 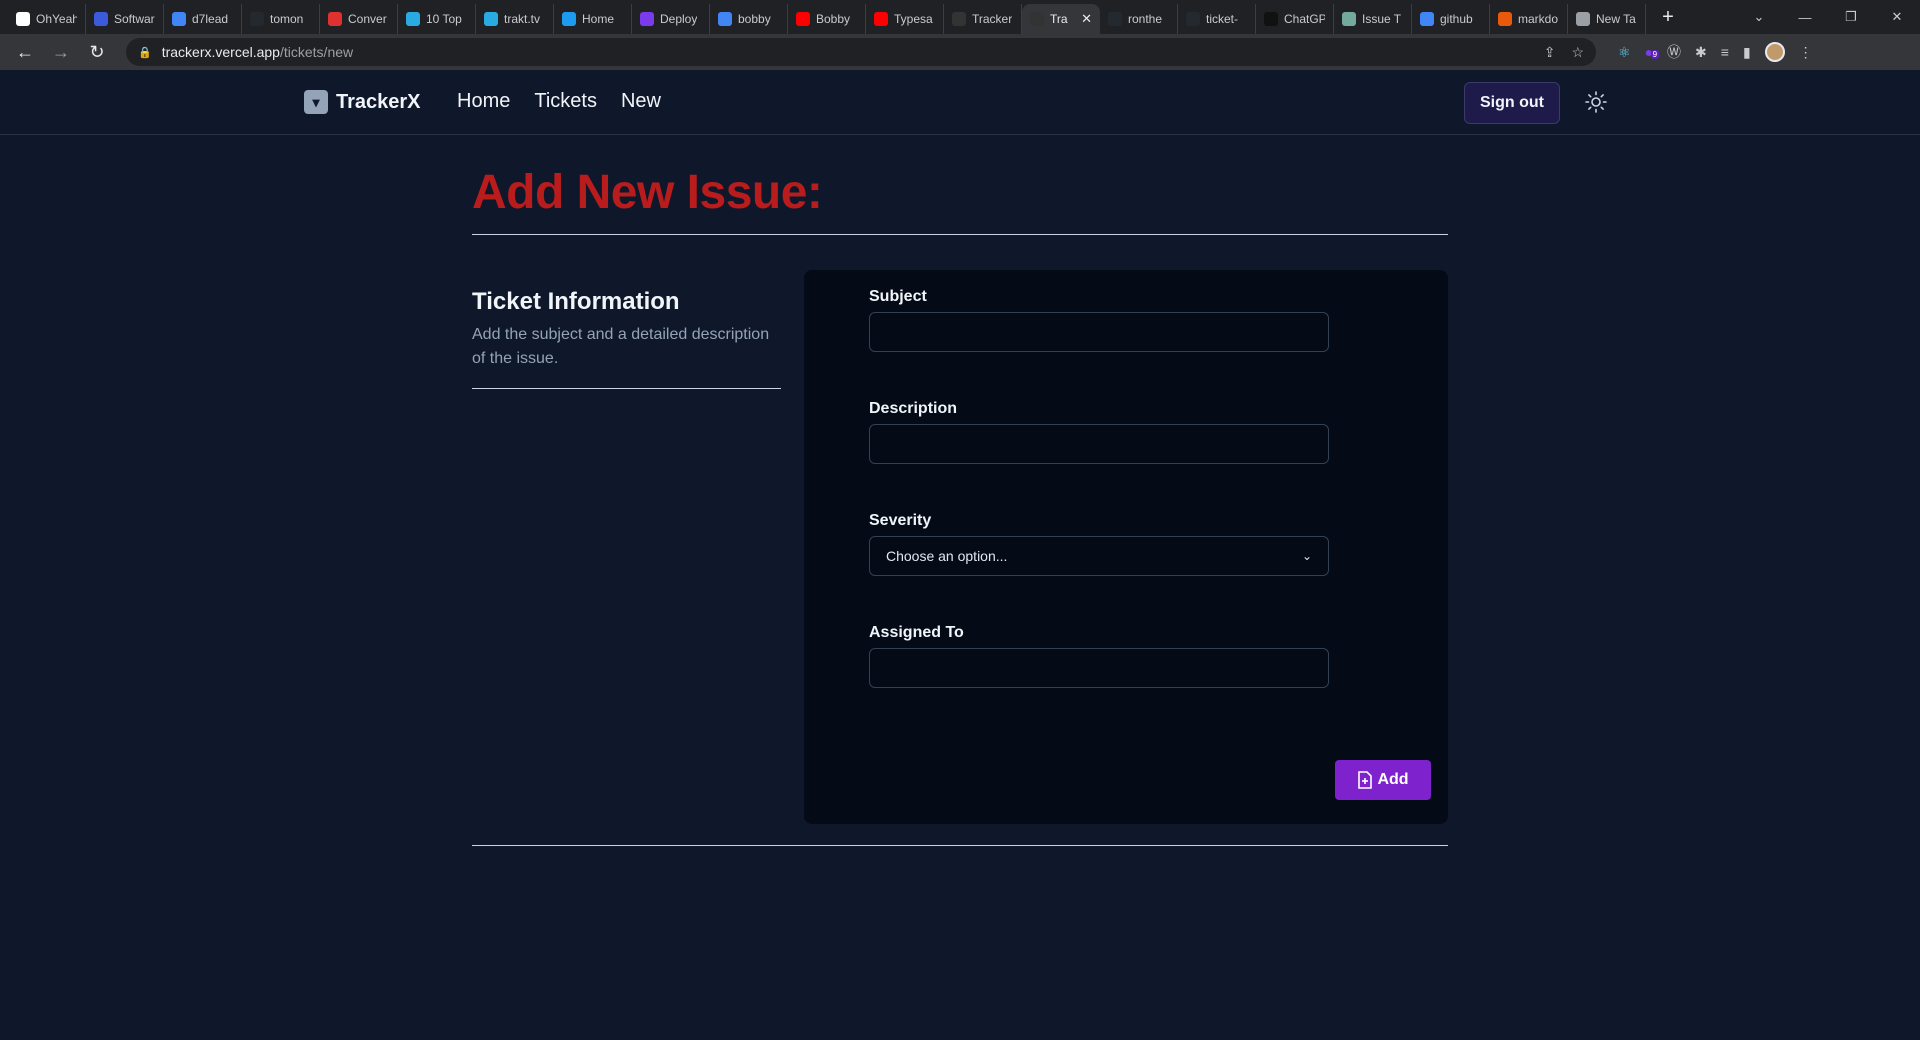 I want to click on youtube-icon, so click(x=803, y=19).